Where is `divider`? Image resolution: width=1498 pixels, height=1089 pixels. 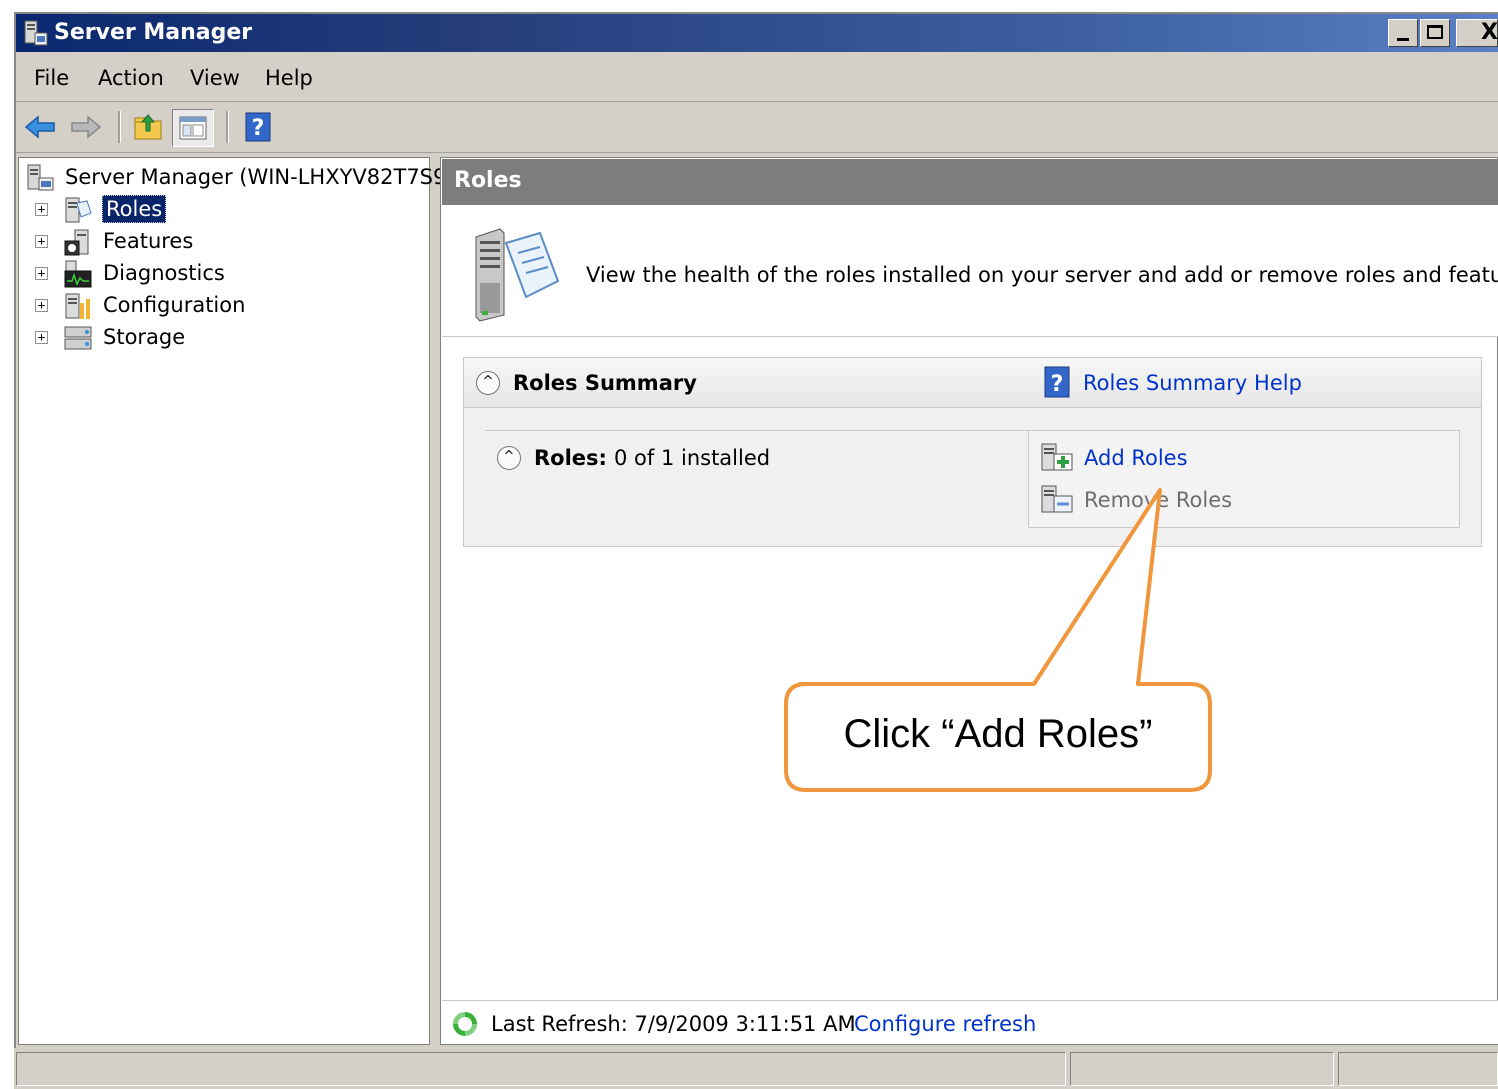 divider is located at coordinates (756, 430).